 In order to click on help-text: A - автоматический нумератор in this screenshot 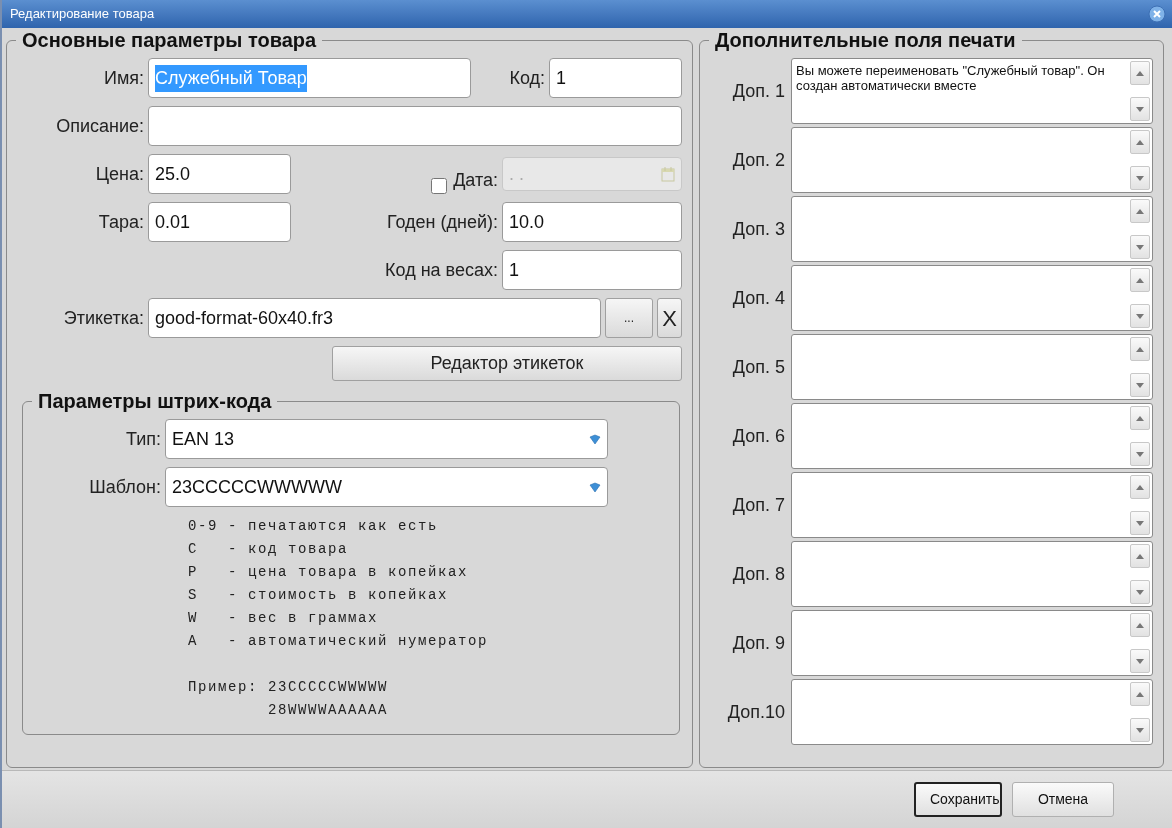, I will do `click(338, 641)`.